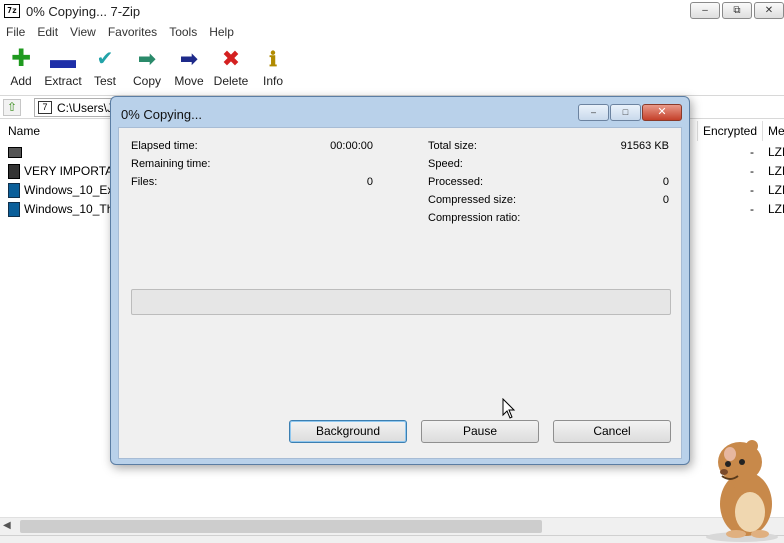  Describe the element at coordinates (104, 81) in the screenshot. I see `test-label: Test` at that location.